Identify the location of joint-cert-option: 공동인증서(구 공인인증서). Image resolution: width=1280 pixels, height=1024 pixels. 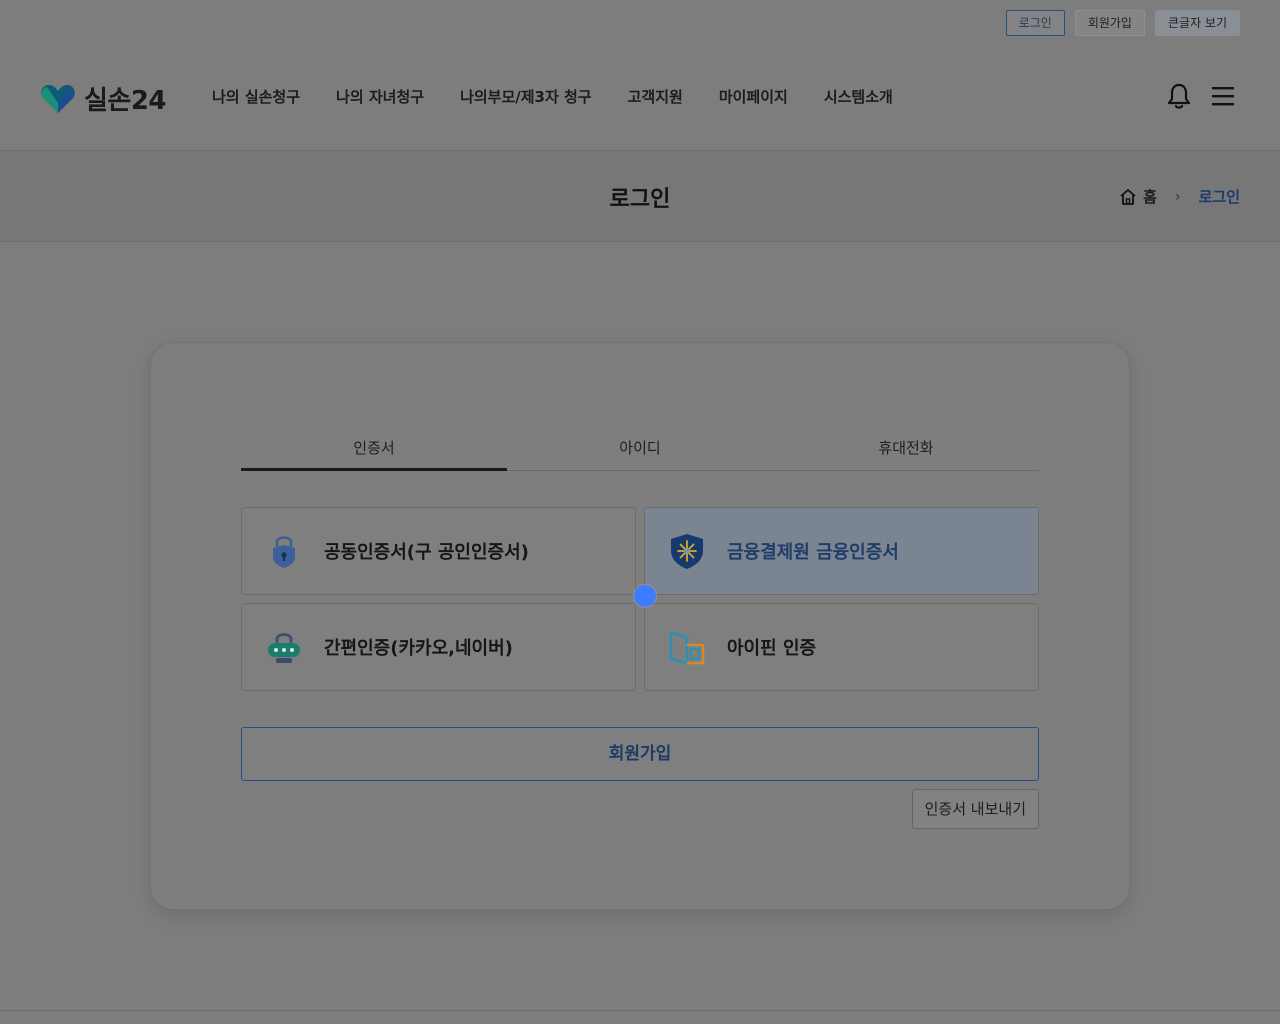
(438, 551).